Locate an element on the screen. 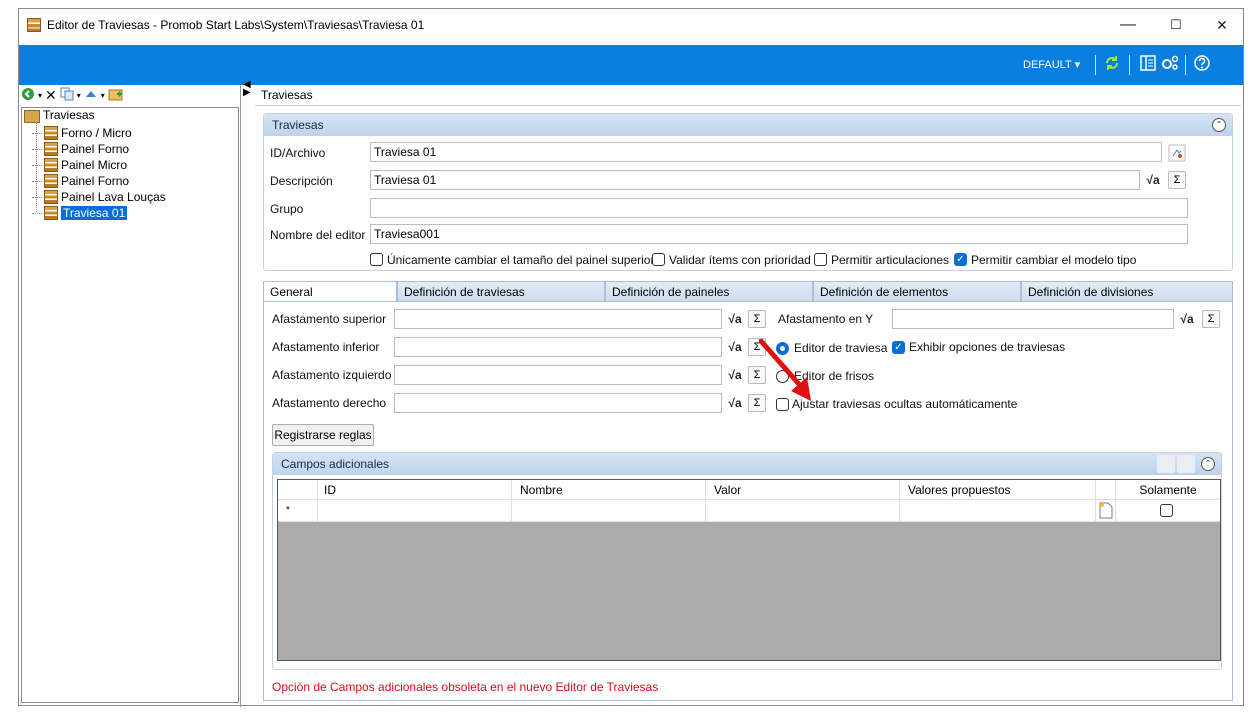 The height and width of the screenshot is (718, 1254). cell-solamente is located at coordinates (1168, 511).